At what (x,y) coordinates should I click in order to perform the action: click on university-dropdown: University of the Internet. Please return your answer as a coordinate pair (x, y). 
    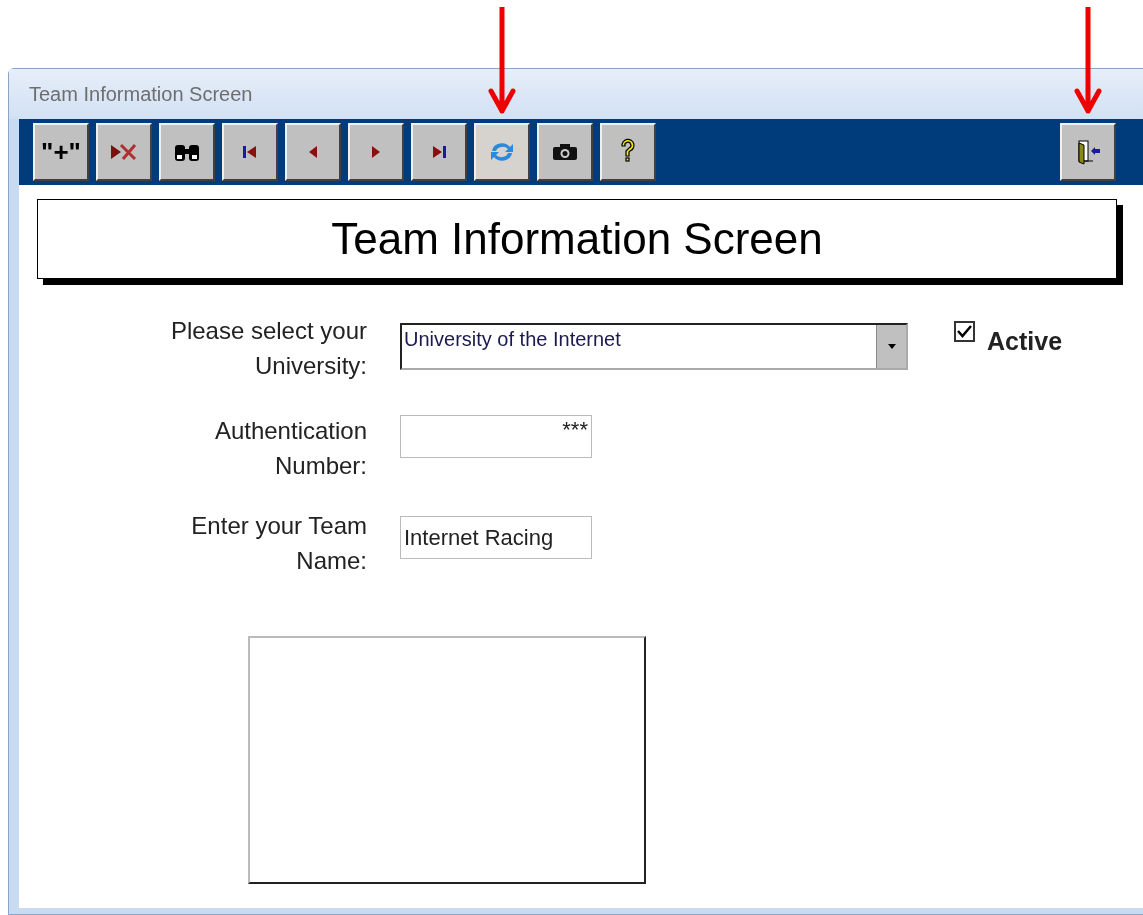
    Looking at the image, I should click on (654, 346).